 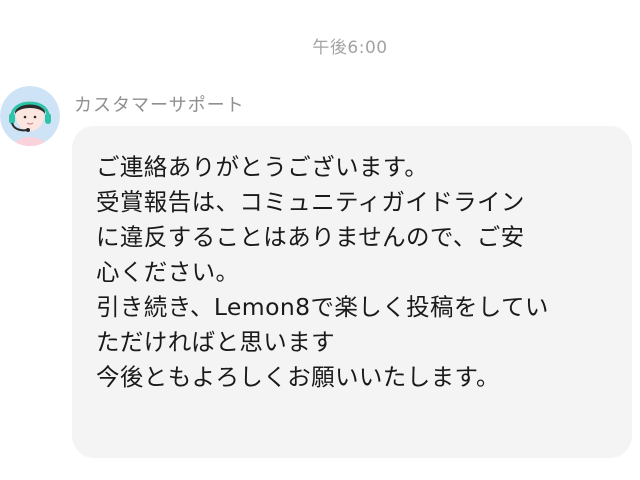 I want to click on support-agent-headset-icon, so click(x=30, y=116).